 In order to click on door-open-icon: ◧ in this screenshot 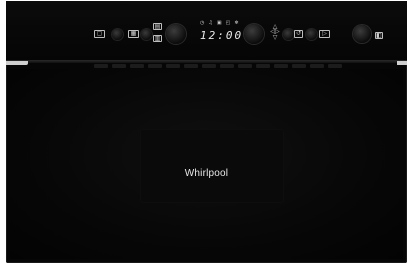, I will do `click(379, 35)`.